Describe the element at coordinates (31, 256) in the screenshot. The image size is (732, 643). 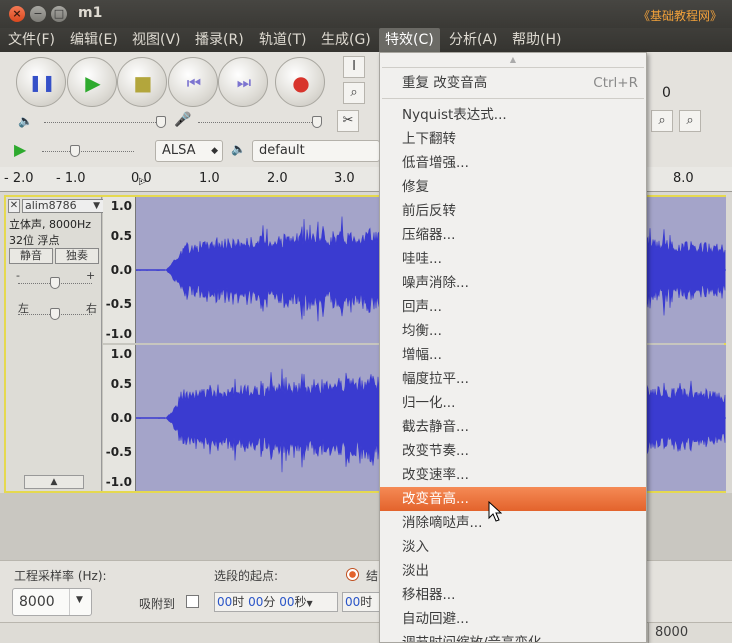
I see `mute-button: 静音` at that location.